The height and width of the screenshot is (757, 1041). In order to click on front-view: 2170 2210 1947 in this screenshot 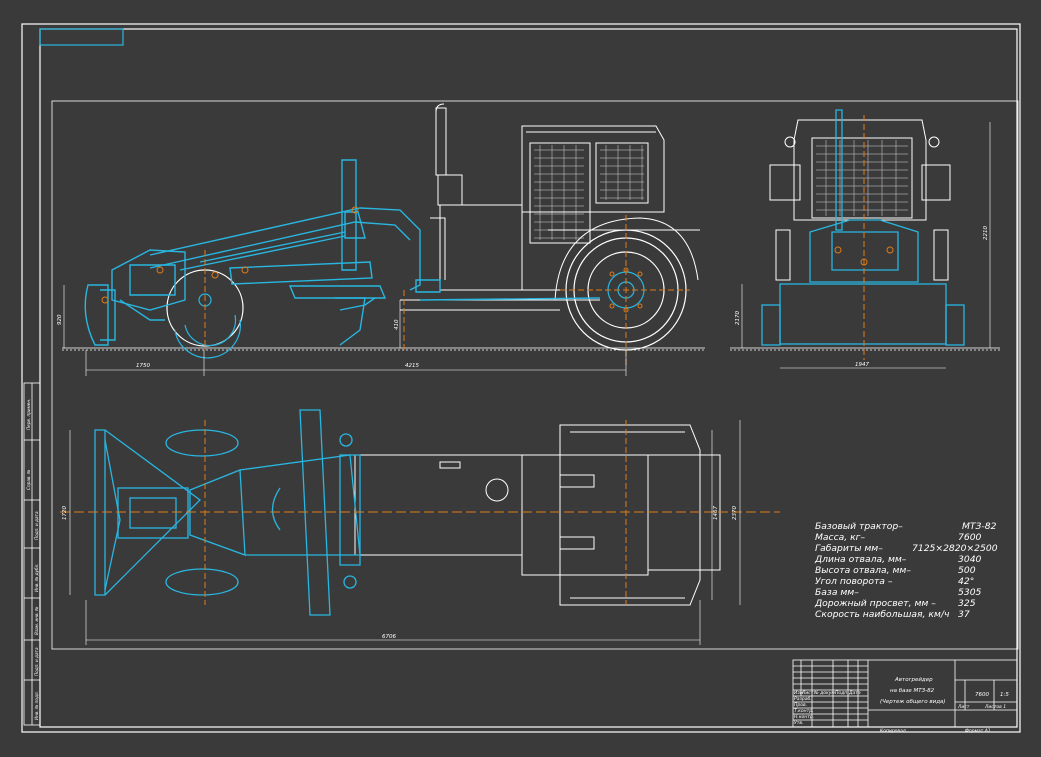, I will do `click(865, 239)`.